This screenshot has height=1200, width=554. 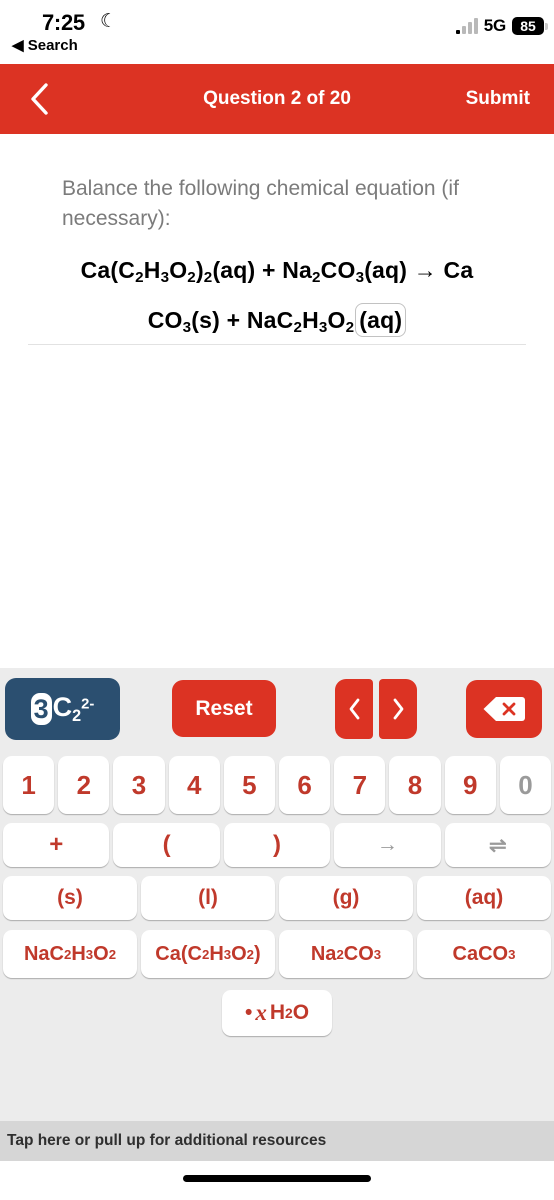 I want to click on backspace-button, so click(x=504, y=709).